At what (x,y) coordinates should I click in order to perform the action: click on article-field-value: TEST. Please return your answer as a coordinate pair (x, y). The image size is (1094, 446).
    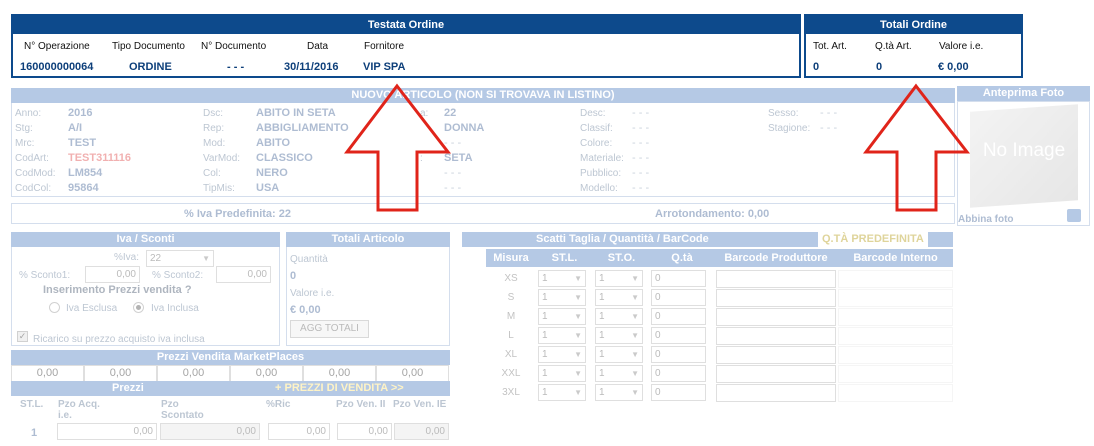
    Looking at the image, I should click on (82, 143).